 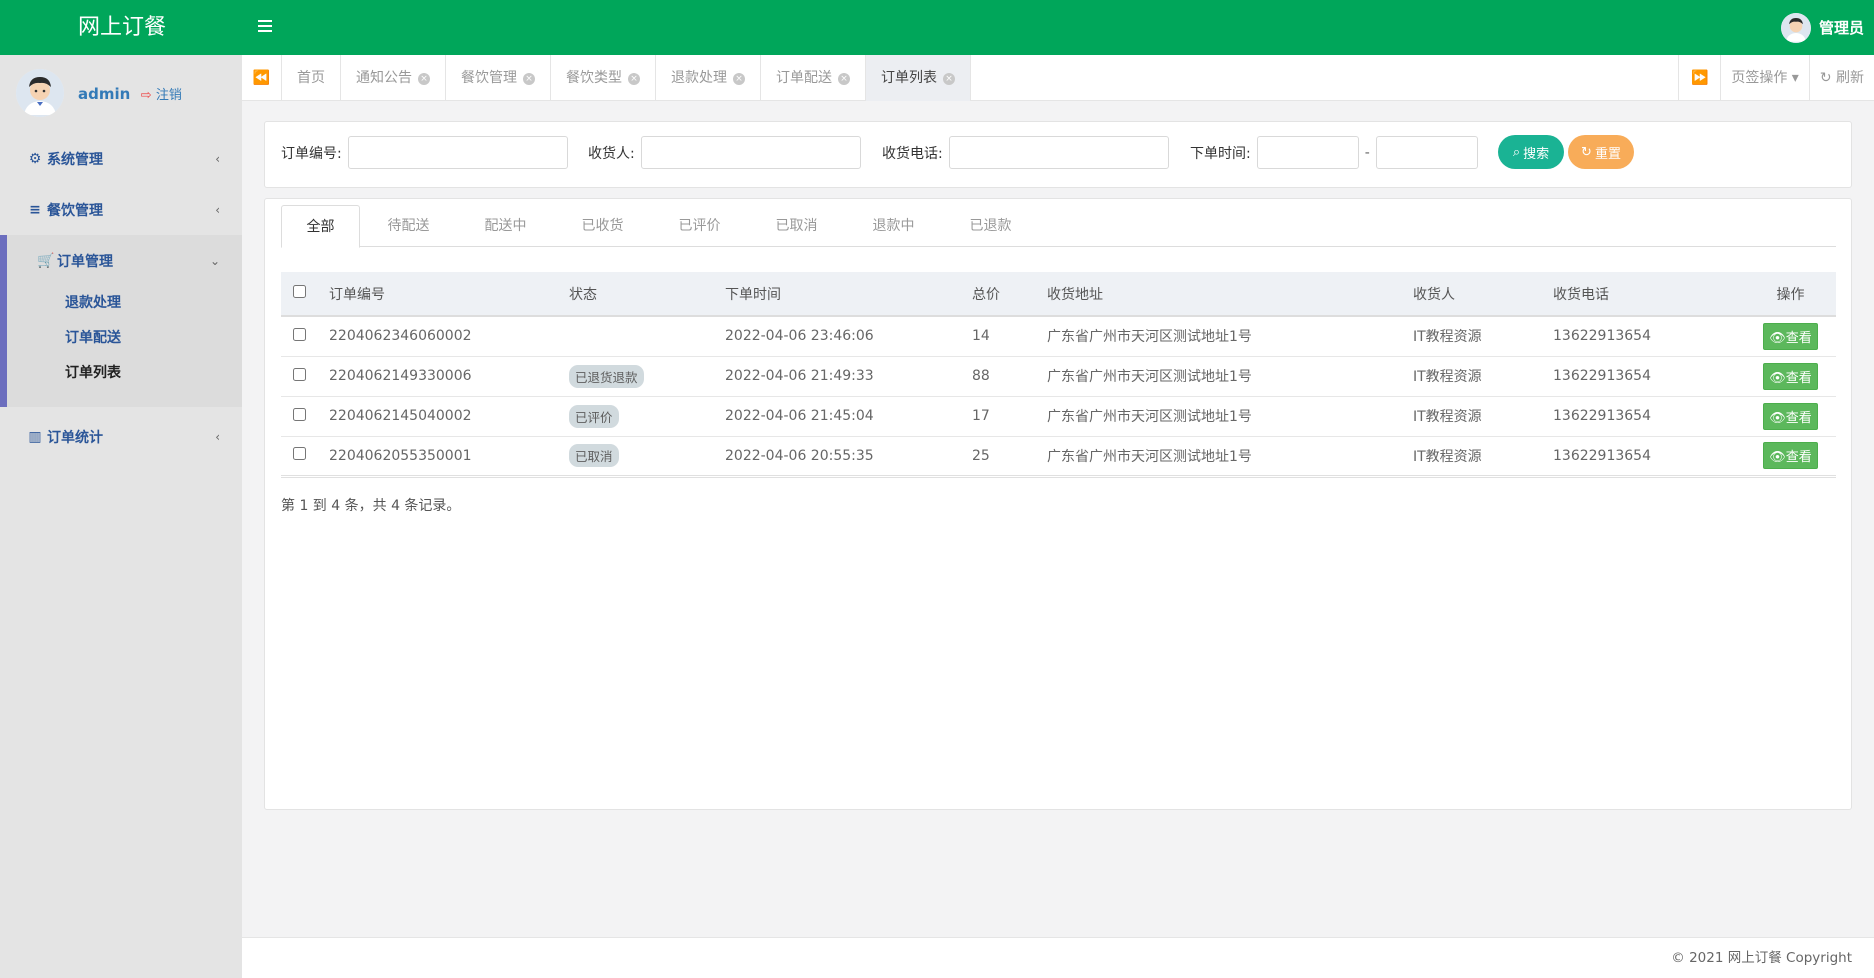 I want to click on tabs-scroll-left-icon: ⏪, so click(x=262, y=78).